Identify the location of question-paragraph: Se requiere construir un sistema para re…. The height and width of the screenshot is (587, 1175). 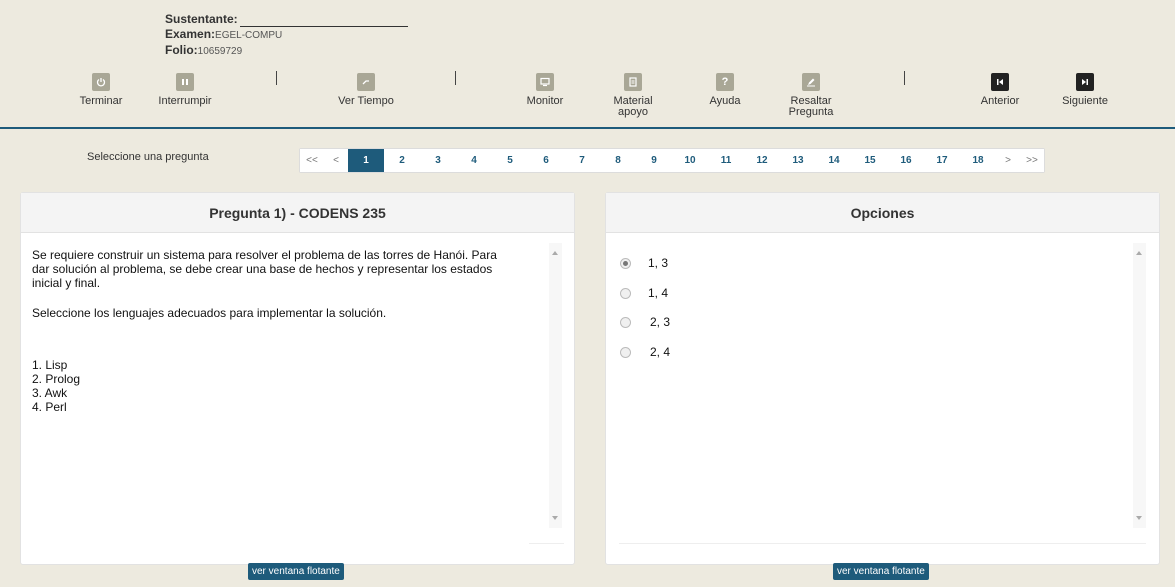
(264, 269).